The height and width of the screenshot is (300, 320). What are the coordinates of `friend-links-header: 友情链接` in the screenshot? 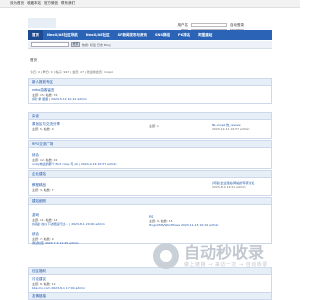 It's located at (150, 296).